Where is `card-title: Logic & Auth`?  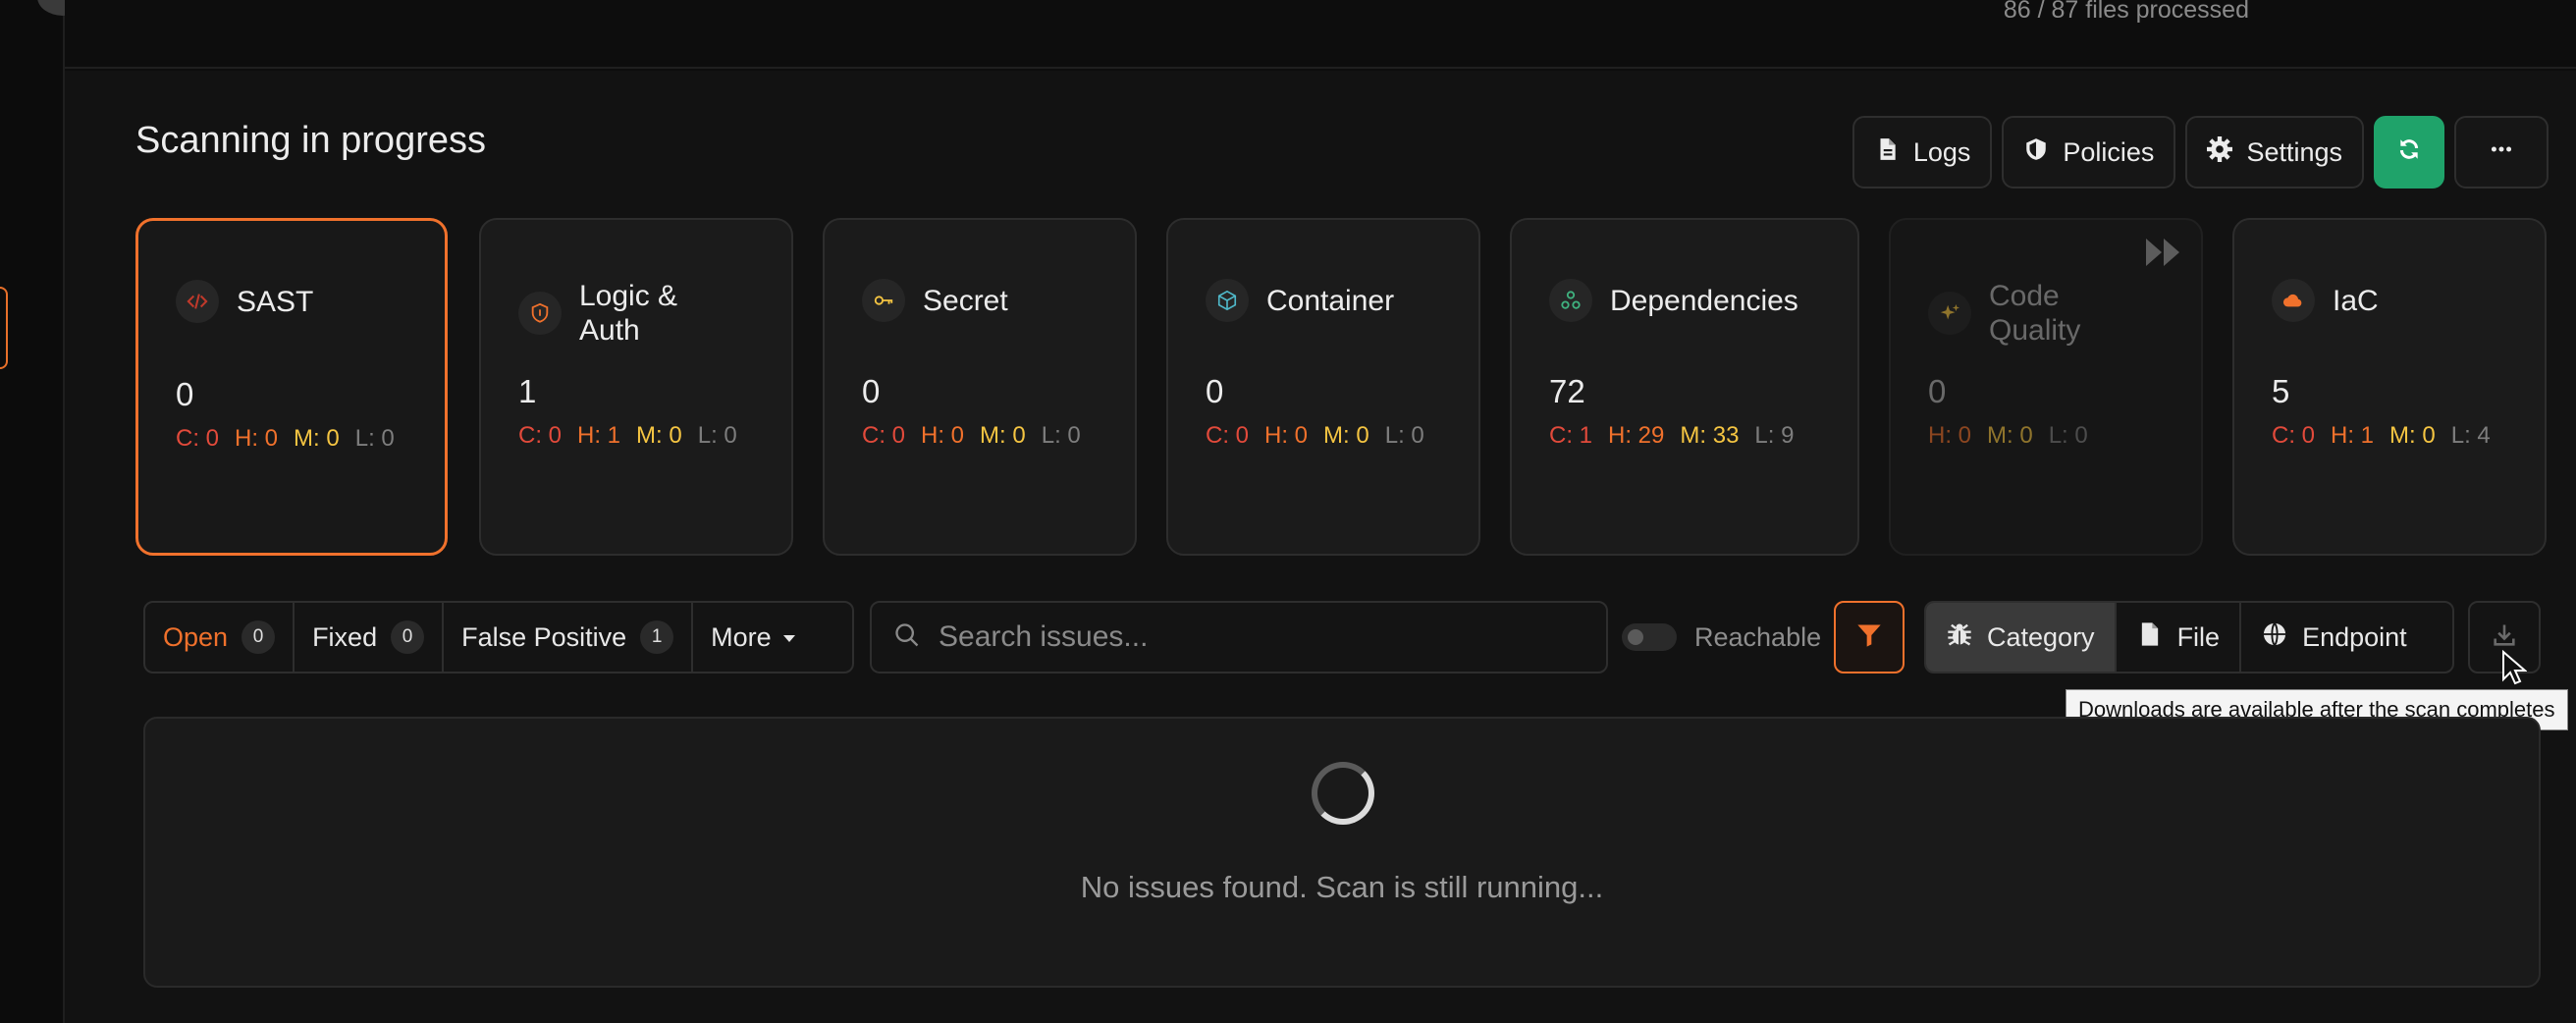 card-title: Logic & Auth is located at coordinates (628, 313).